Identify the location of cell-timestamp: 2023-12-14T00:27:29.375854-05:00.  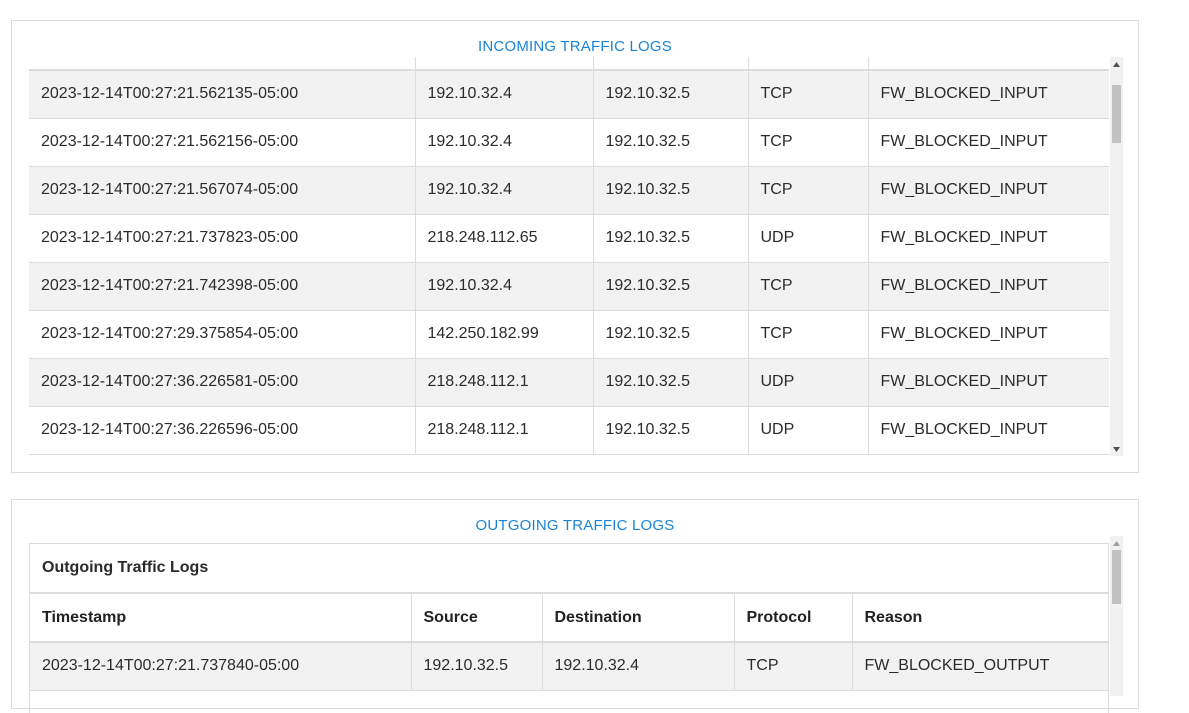
(222, 334).